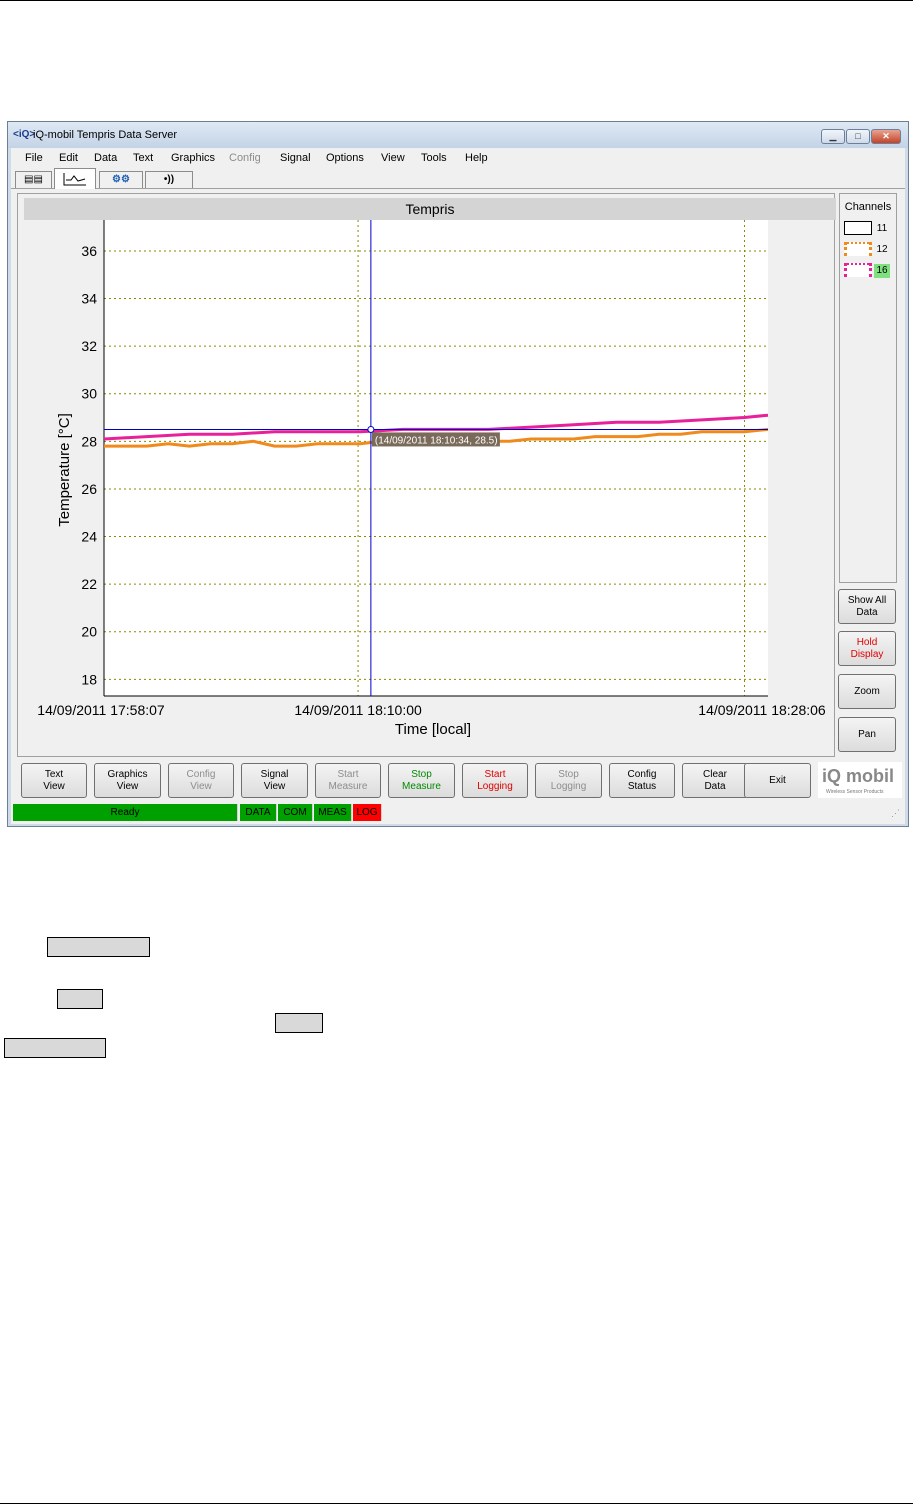 The height and width of the screenshot is (1506, 913). What do you see at coordinates (642, 780) in the screenshot?
I see `config-status-button: Config Status` at bounding box center [642, 780].